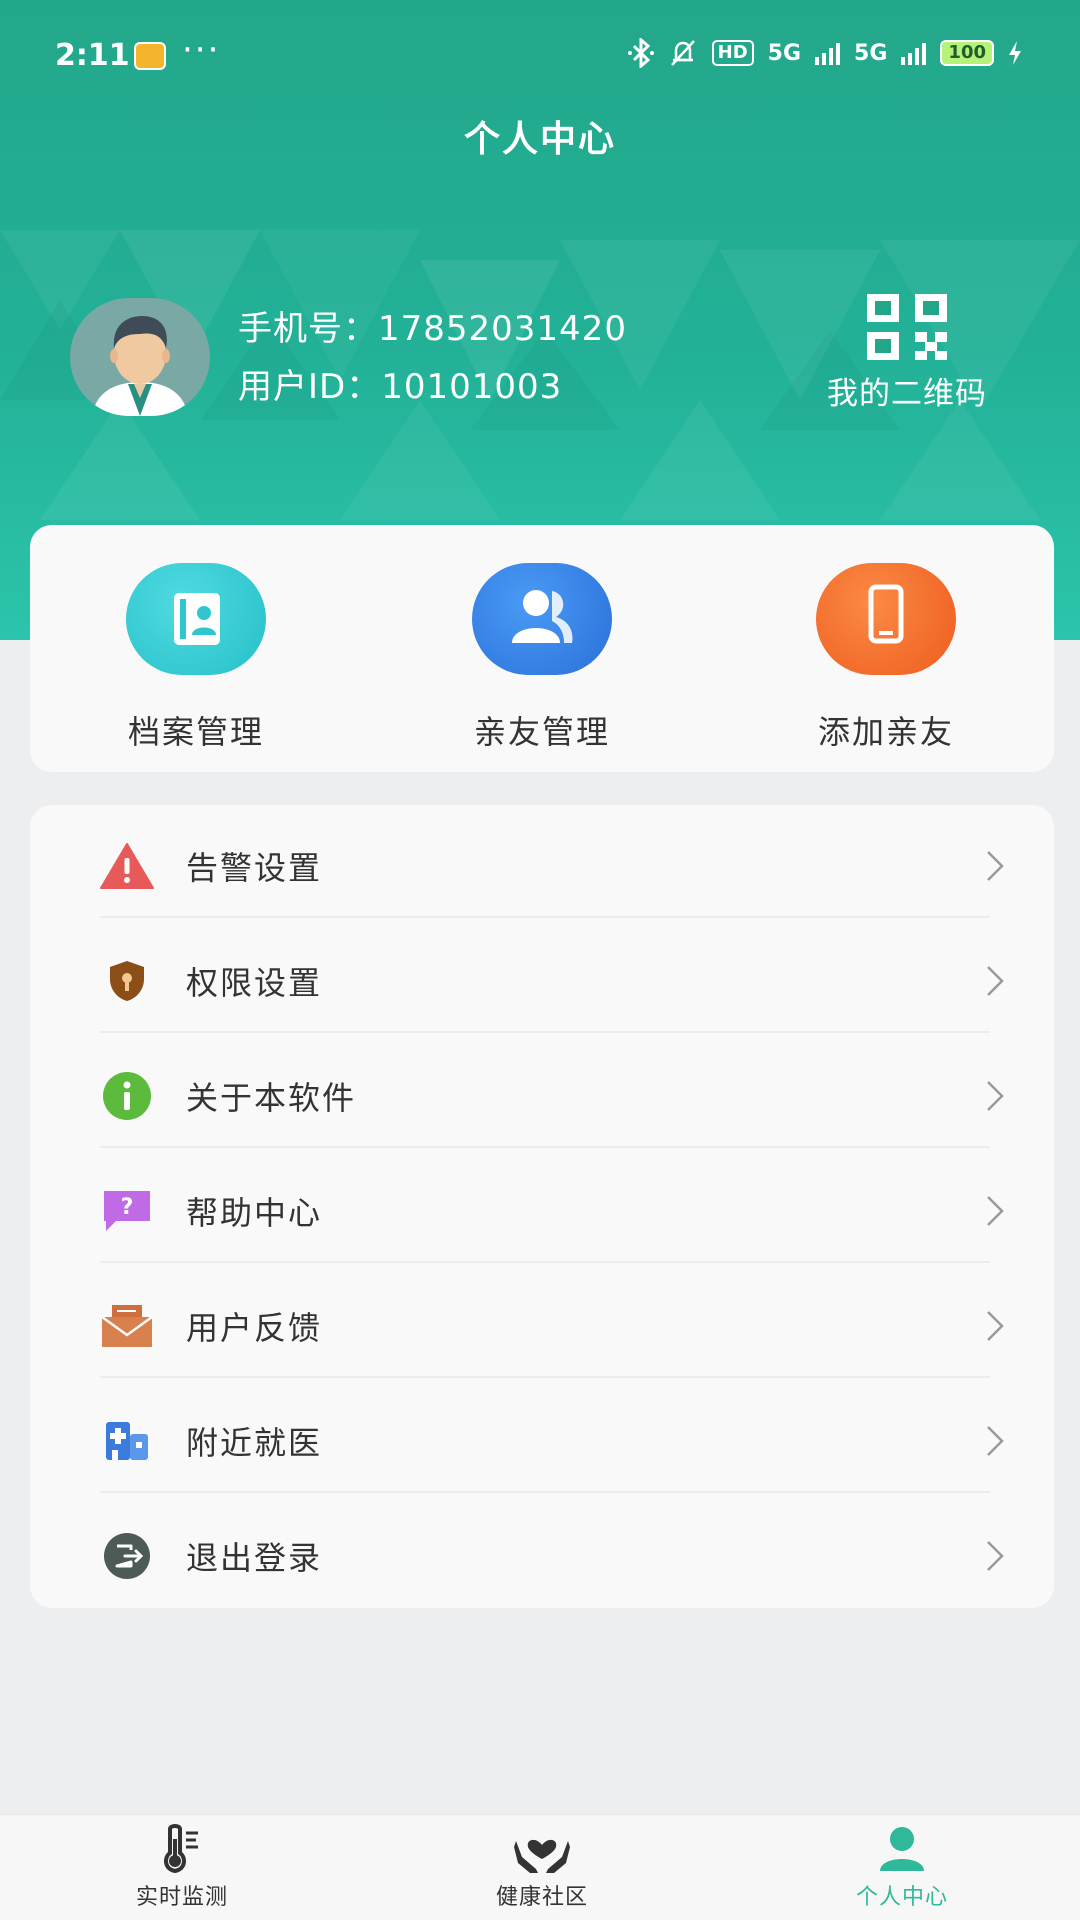 This screenshot has height=1920, width=1080. I want to click on qr-code-icon, so click(907, 327).